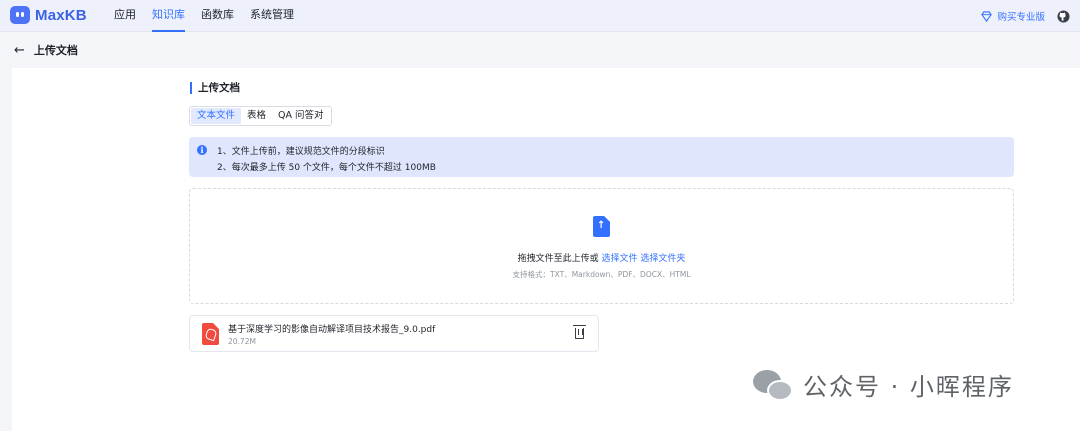  I want to click on wechat-watermark: 公众号 · 小晖程序, so click(883, 384).